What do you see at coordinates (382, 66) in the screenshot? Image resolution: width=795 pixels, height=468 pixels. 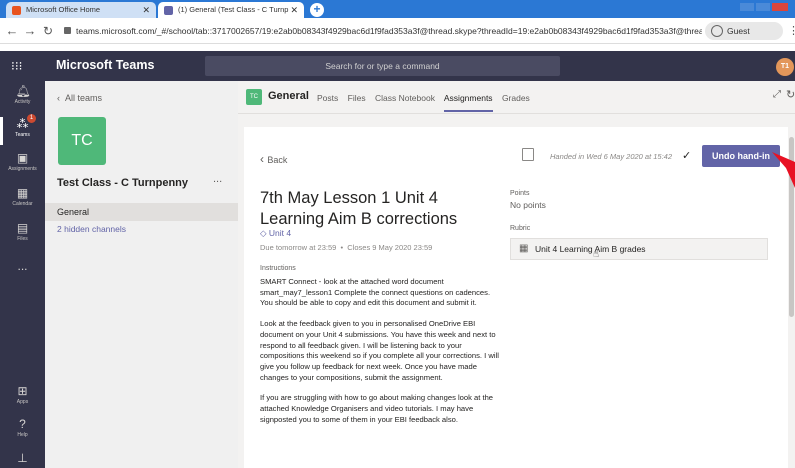 I see `search-input: Search for or type a command` at bounding box center [382, 66].